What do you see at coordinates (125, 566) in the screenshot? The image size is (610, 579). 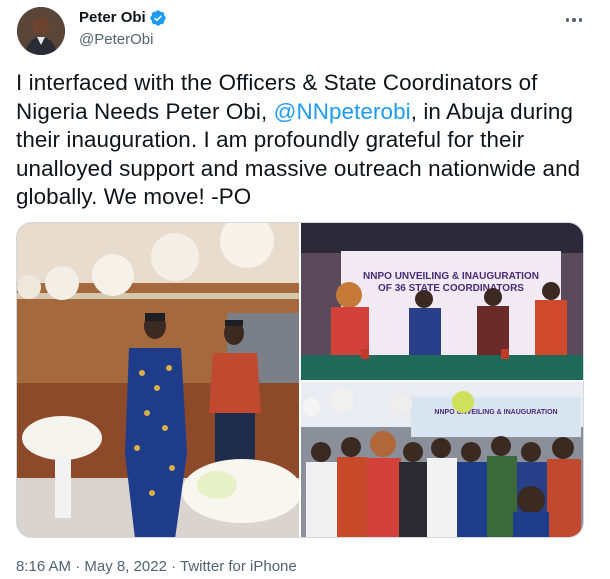 I see `tweet-date: May 8, 2022` at bounding box center [125, 566].